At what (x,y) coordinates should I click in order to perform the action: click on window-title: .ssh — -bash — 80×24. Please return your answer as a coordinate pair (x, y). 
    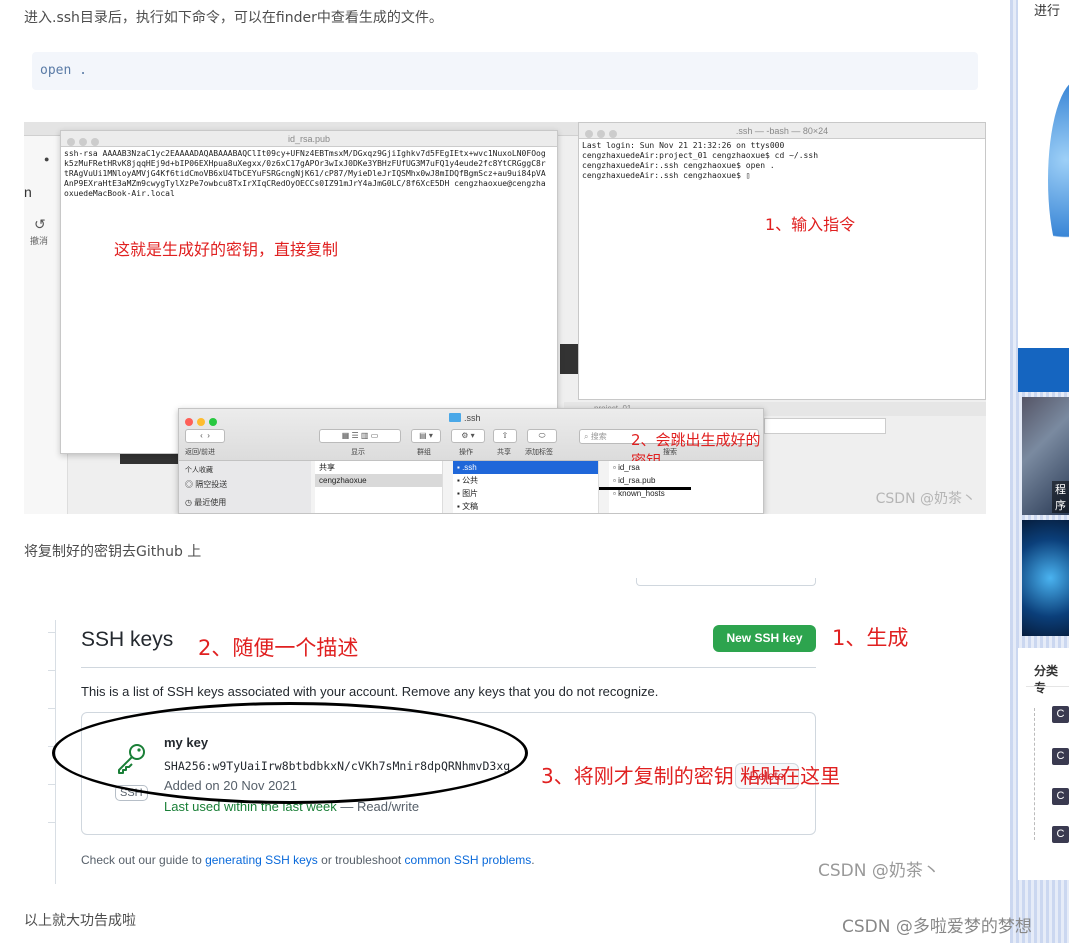
    Looking at the image, I should click on (782, 131).